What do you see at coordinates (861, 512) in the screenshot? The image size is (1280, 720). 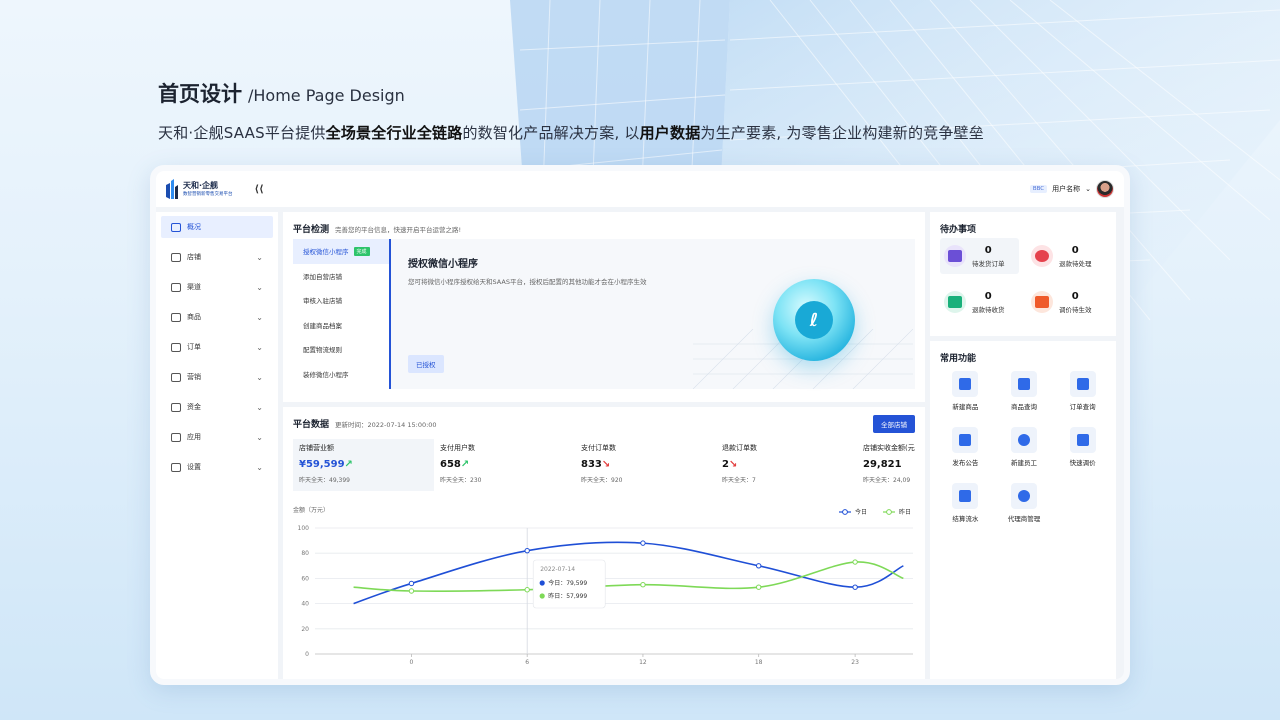 I see `legend-label: 今日` at bounding box center [861, 512].